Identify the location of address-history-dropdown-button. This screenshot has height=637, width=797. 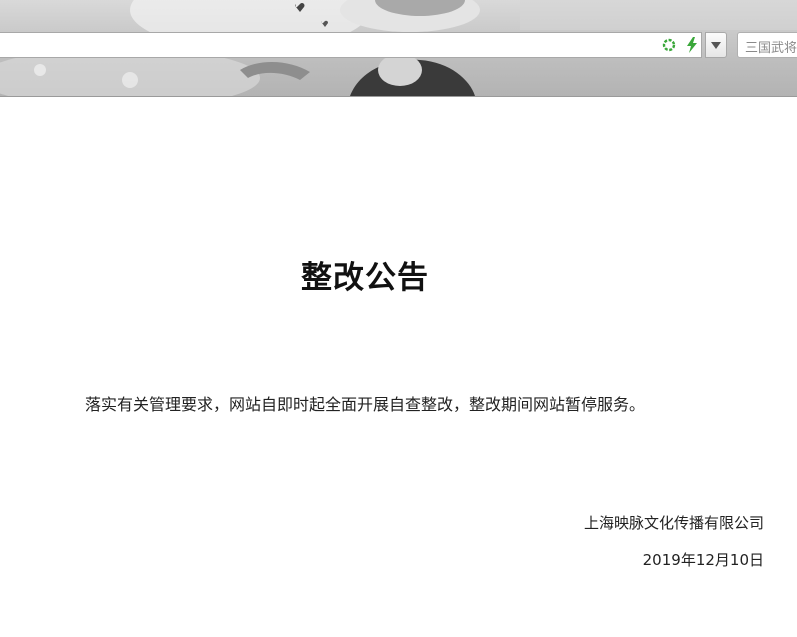
(716, 45).